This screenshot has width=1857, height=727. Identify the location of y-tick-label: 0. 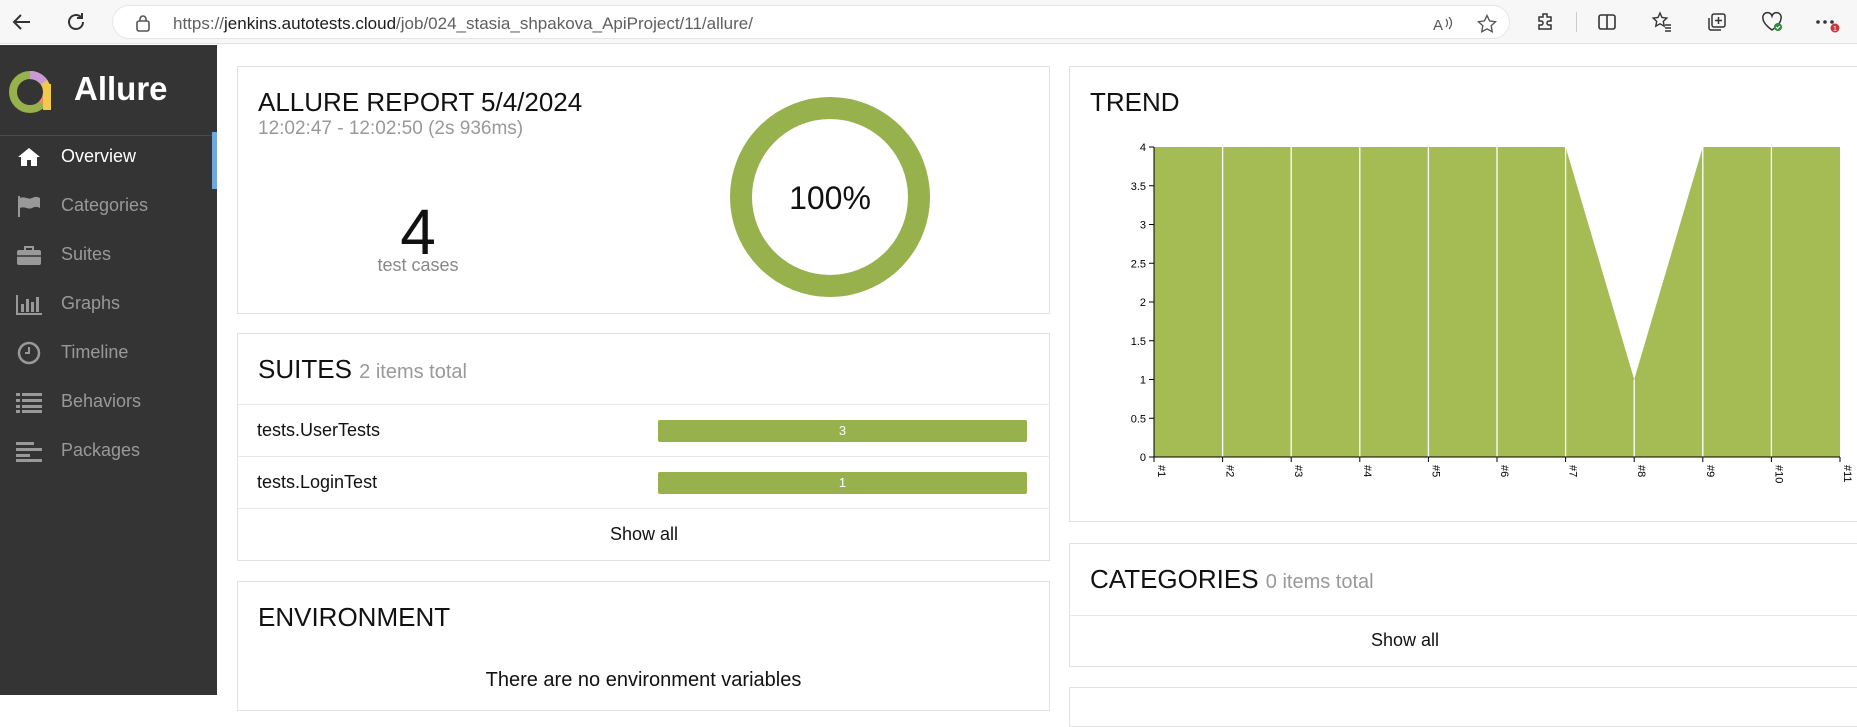
(1143, 458).